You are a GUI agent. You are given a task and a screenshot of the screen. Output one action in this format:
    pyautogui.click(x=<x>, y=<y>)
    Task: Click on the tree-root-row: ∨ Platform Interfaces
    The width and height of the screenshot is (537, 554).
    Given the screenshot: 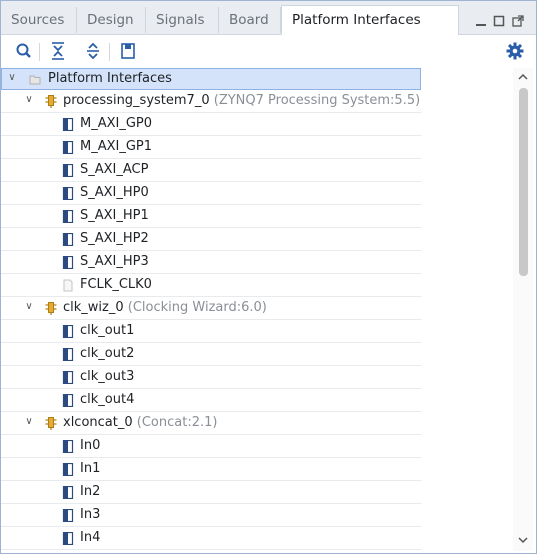 What is the action you would take?
    pyautogui.click(x=211, y=79)
    